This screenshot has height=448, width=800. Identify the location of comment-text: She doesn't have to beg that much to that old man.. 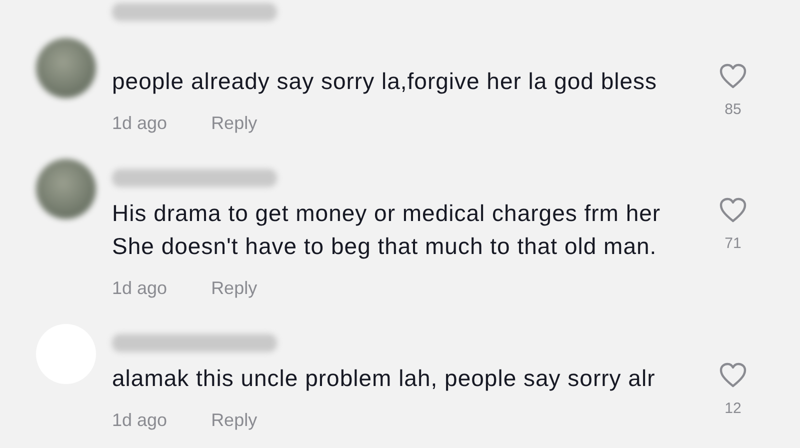
(385, 246).